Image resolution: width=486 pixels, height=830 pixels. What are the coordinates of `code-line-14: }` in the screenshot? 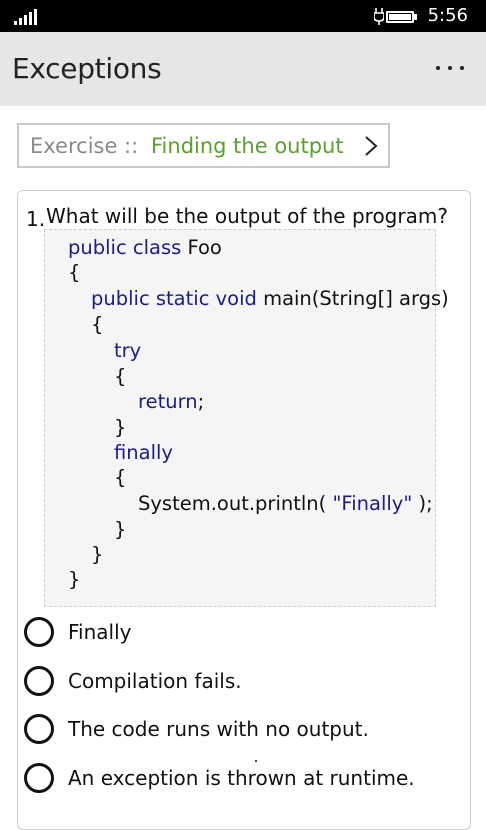 It's located at (74, 579).